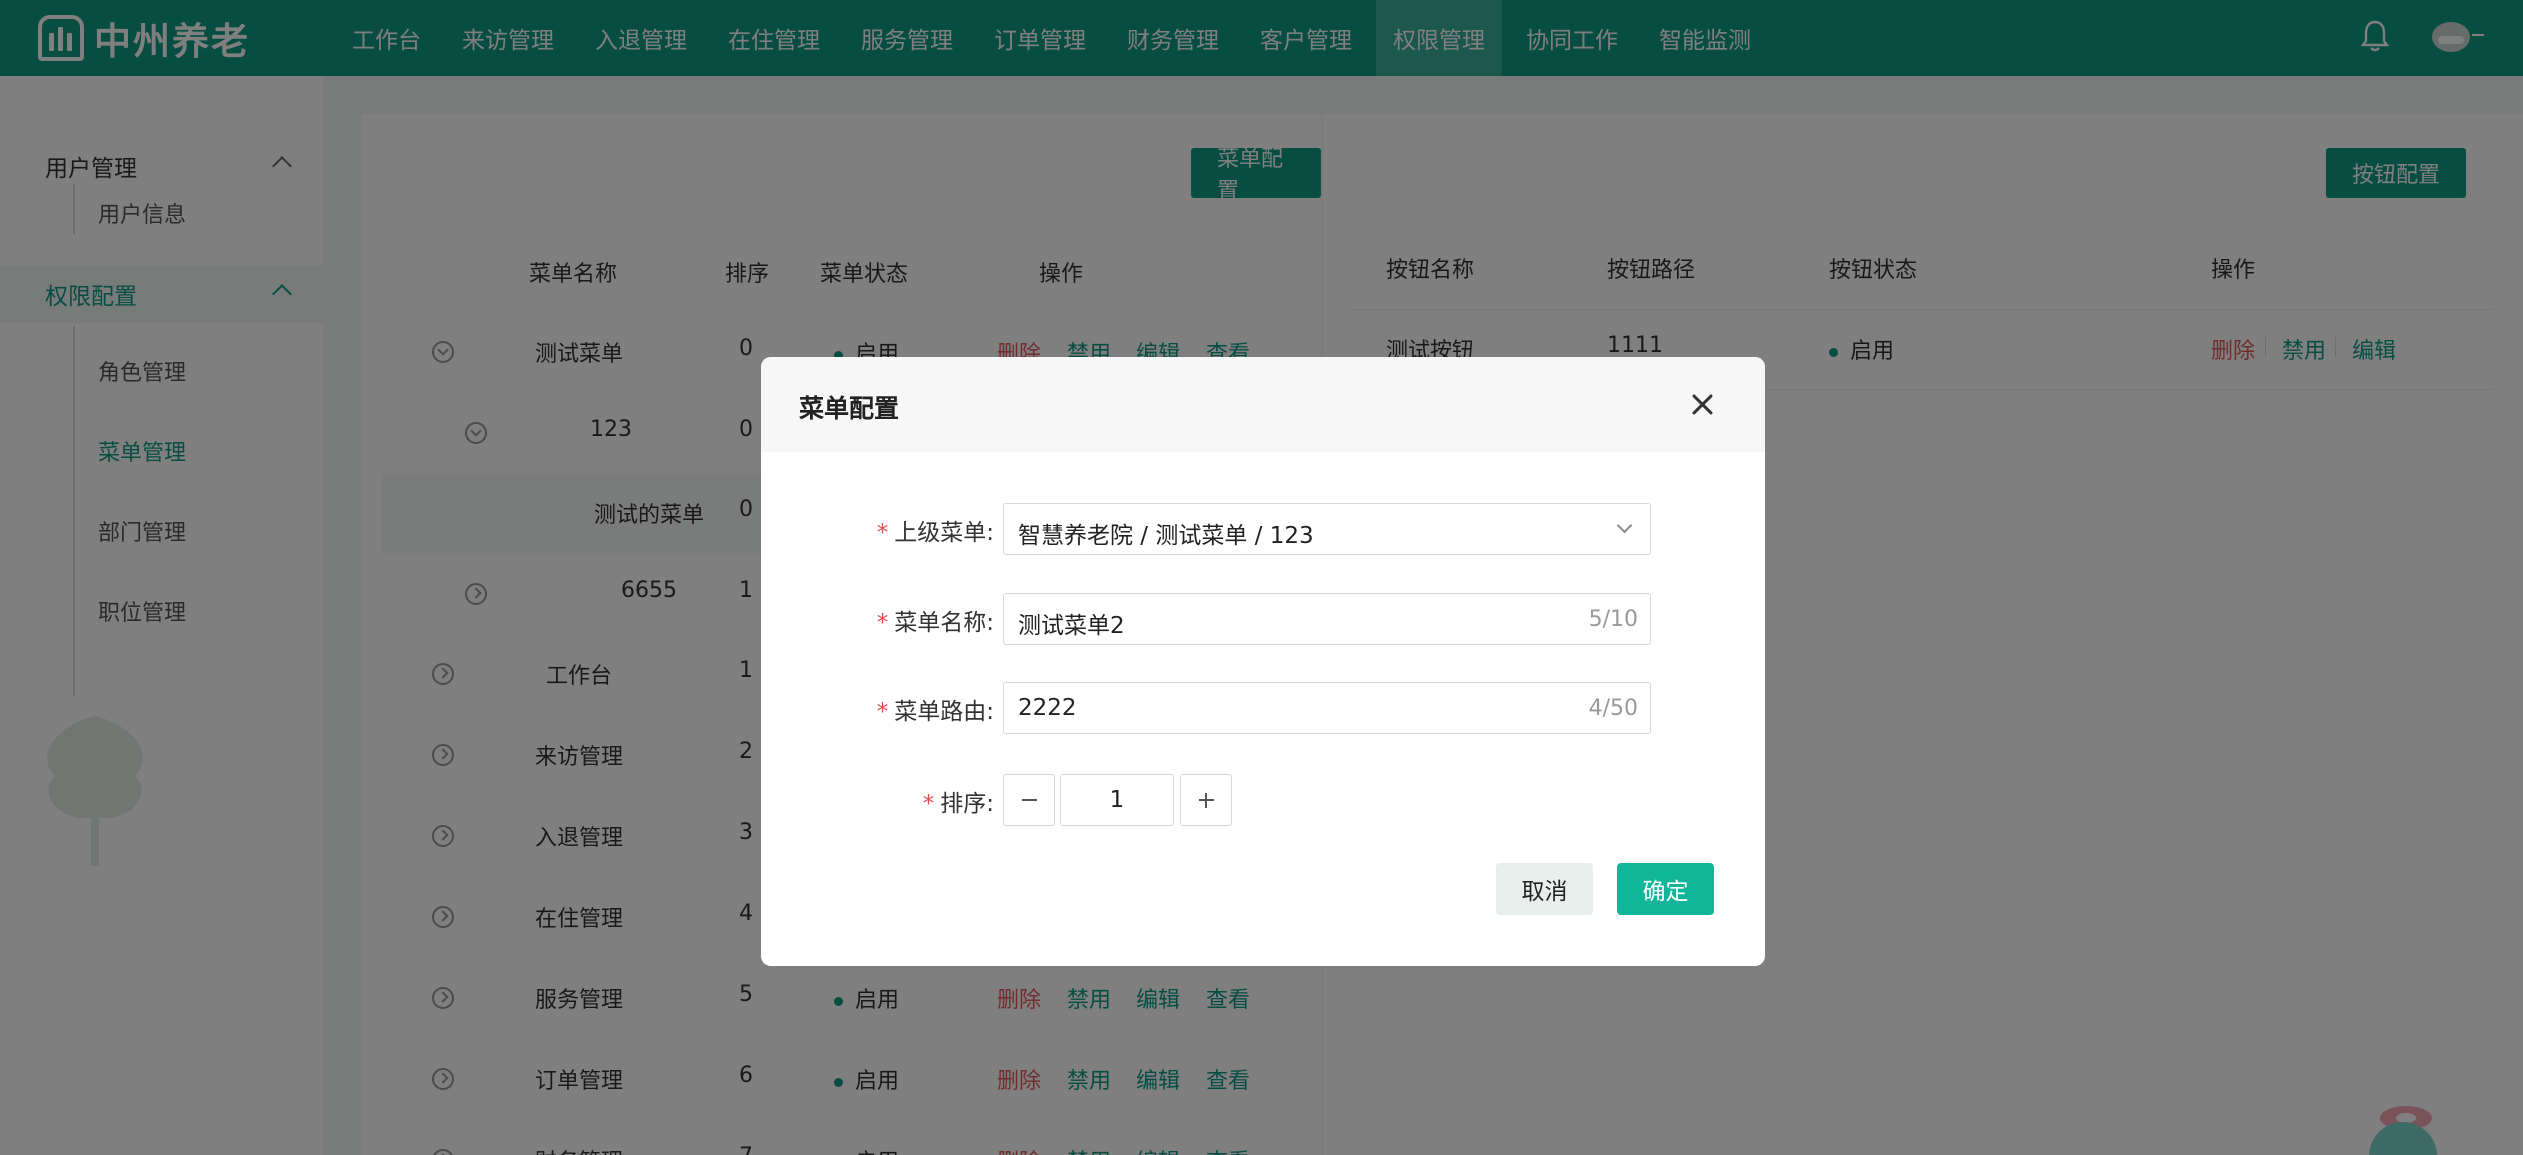 This screenshot has width=2523, height=1155. I want to click on menu-name-label: * 菜单名称:, so click(935, 623).